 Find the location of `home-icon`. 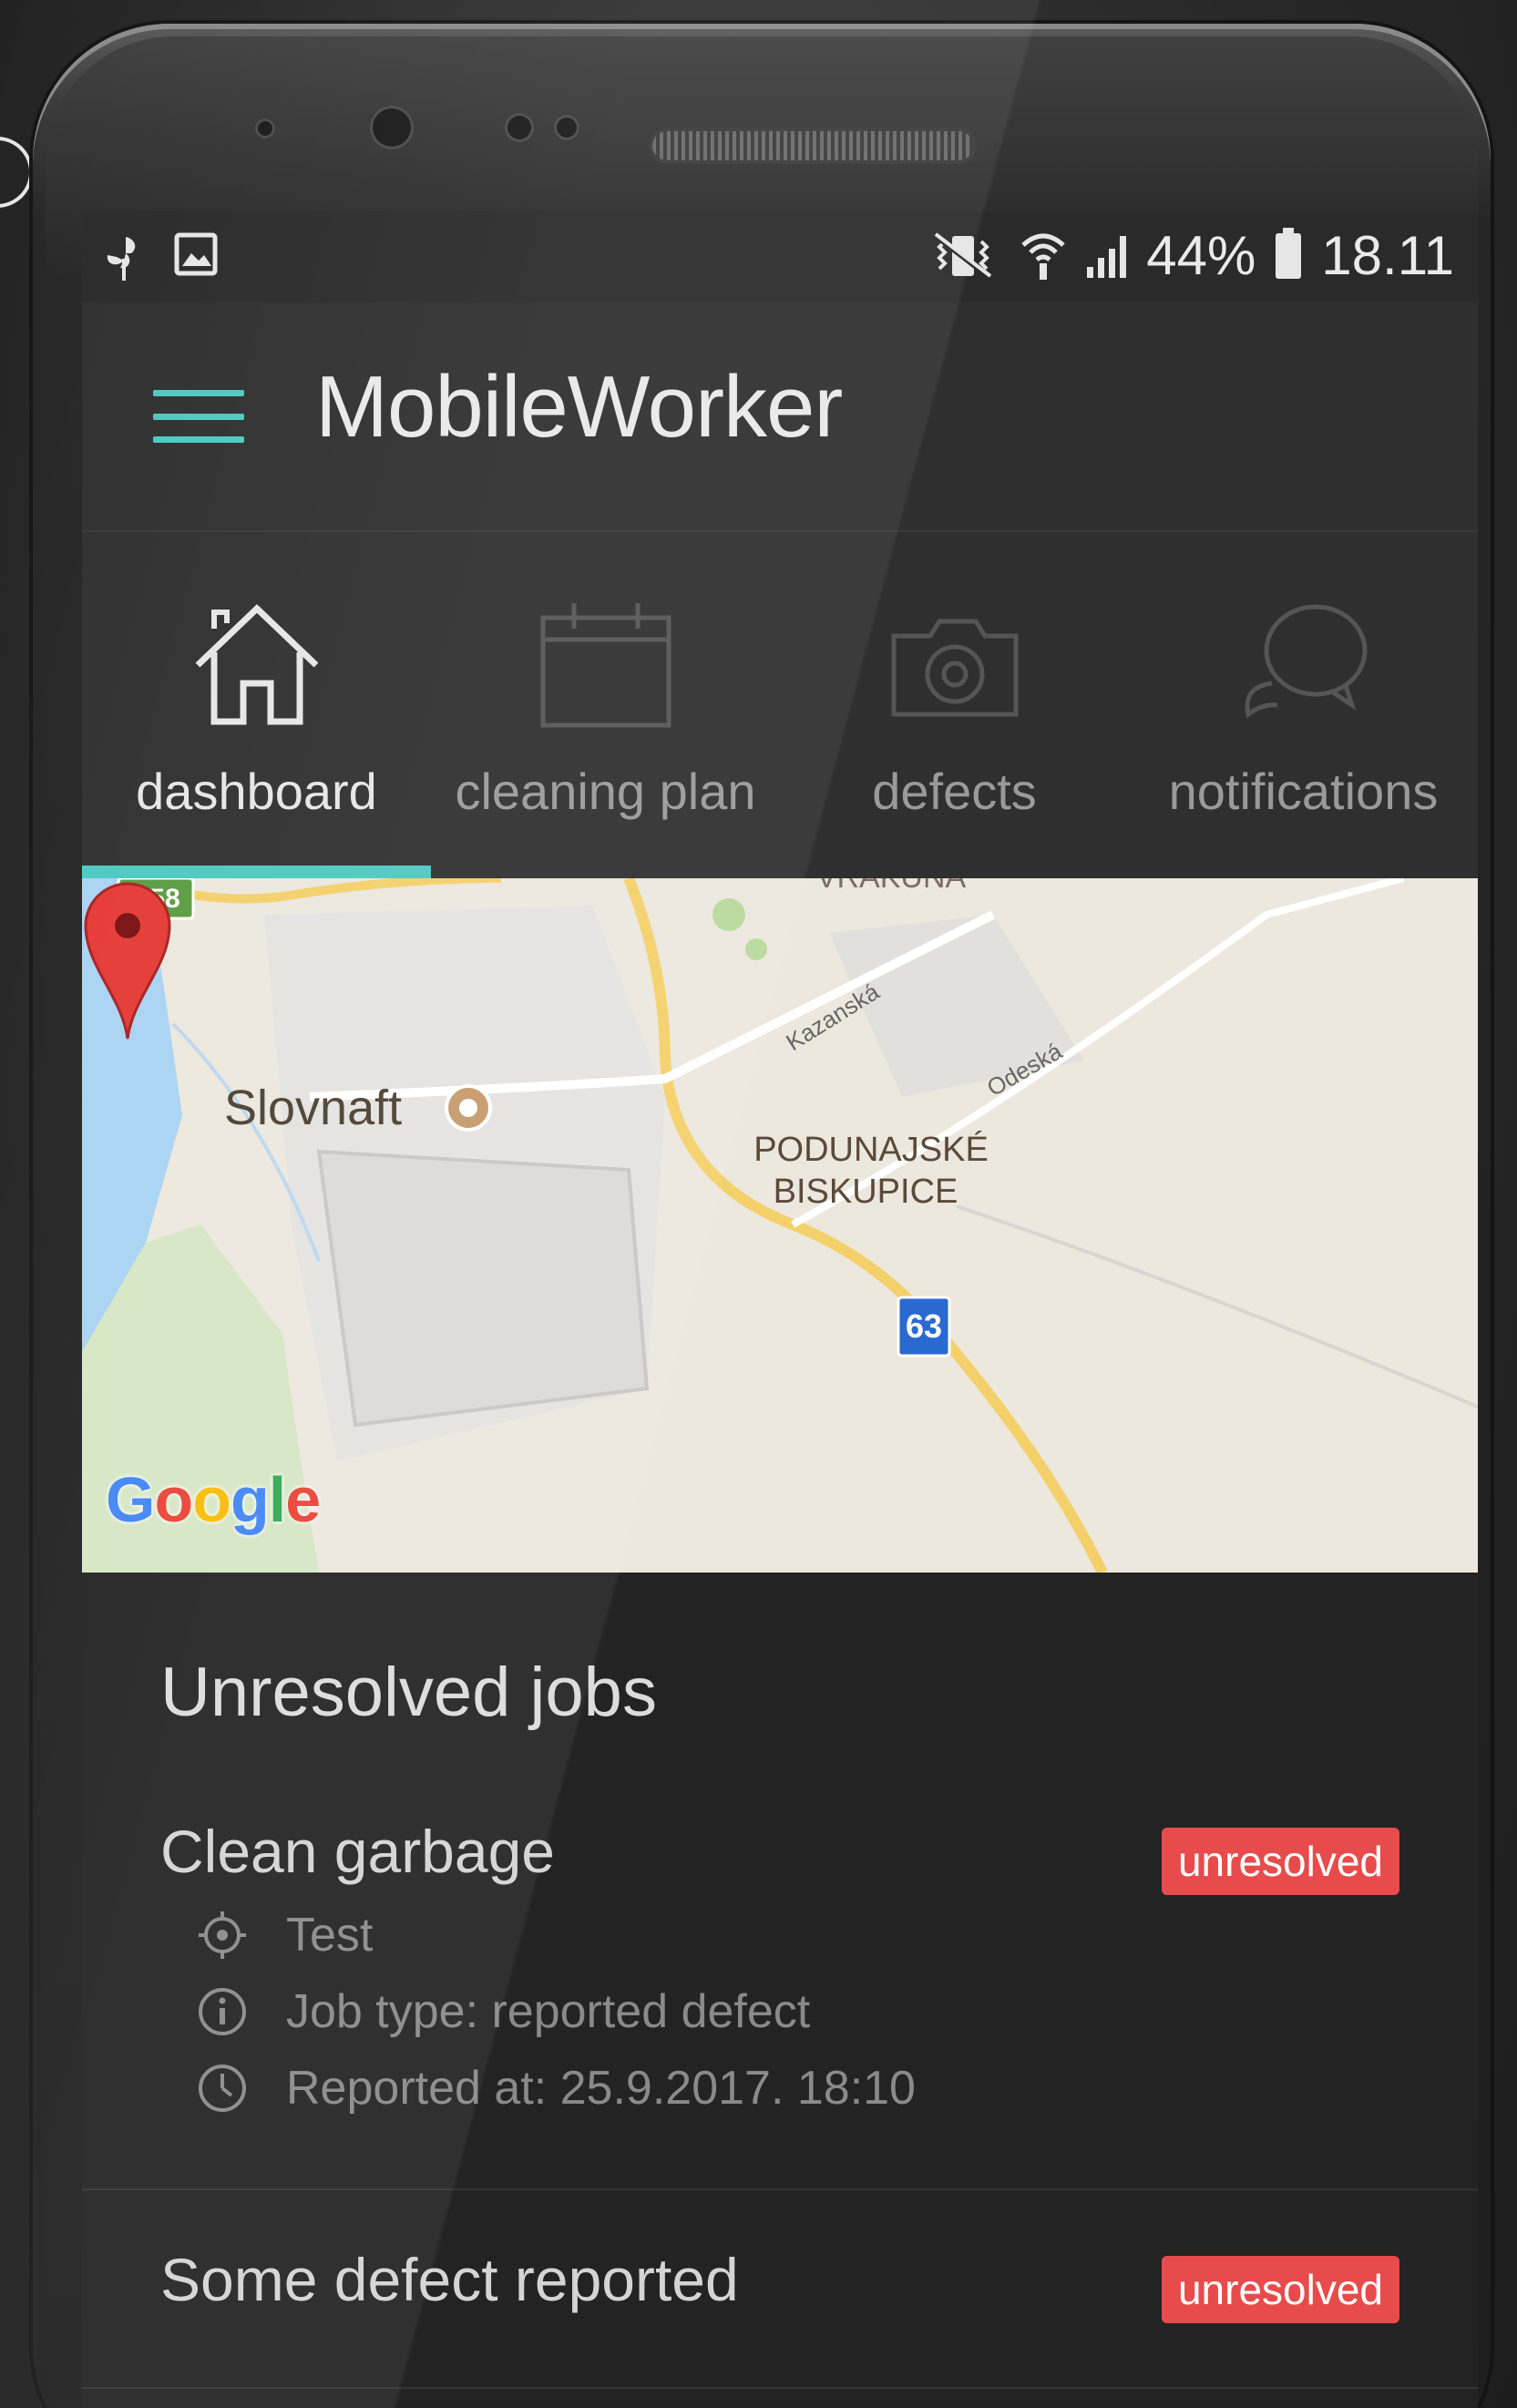

home-icon is located at coordinates (256, 664).